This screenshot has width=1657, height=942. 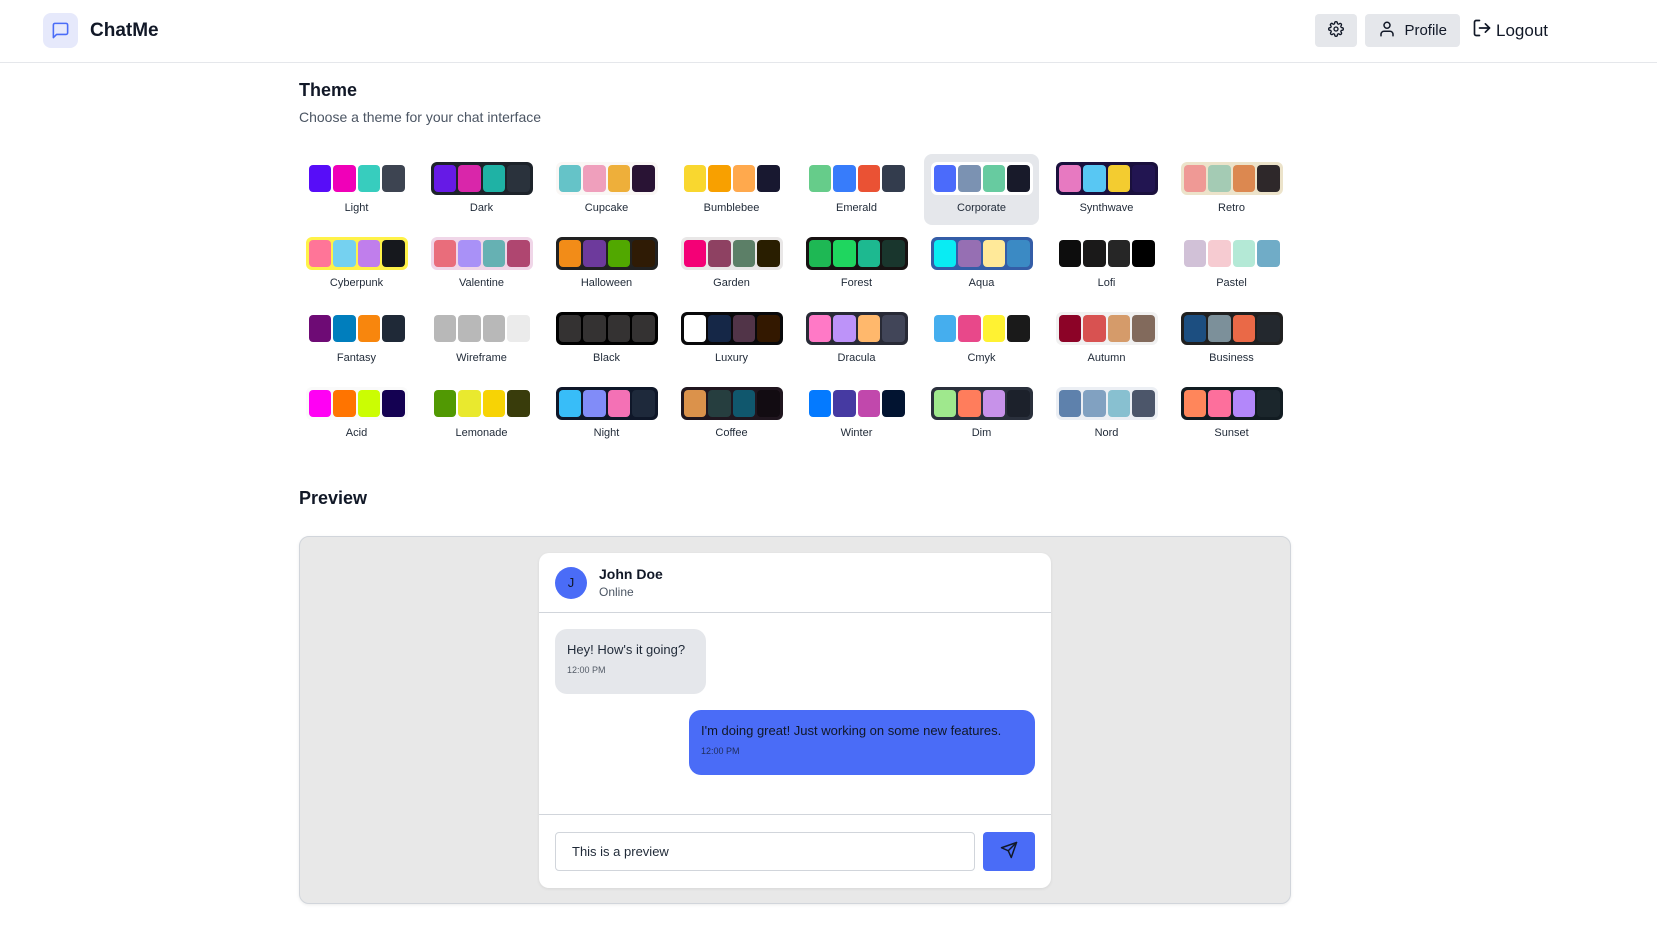 What do you see at coordinates (481, 414) in the screenshot?
I see `theme-option-lemonade: Lemonade` at bounding box center [481, 414].